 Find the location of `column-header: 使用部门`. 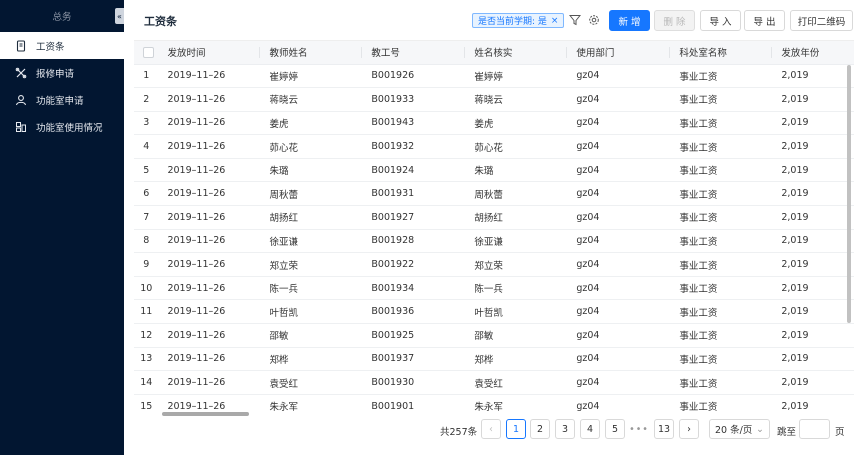

column-header: 使用部门 is located at coordinates (619, 53).